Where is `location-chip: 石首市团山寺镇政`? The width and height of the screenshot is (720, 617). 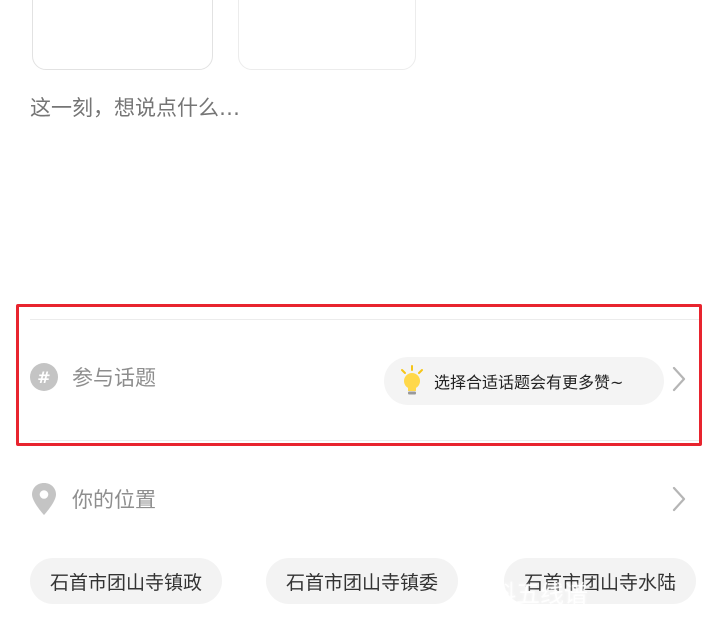 location-chip: 石首市团山寺镇政 is located at coordinates (126, 581).